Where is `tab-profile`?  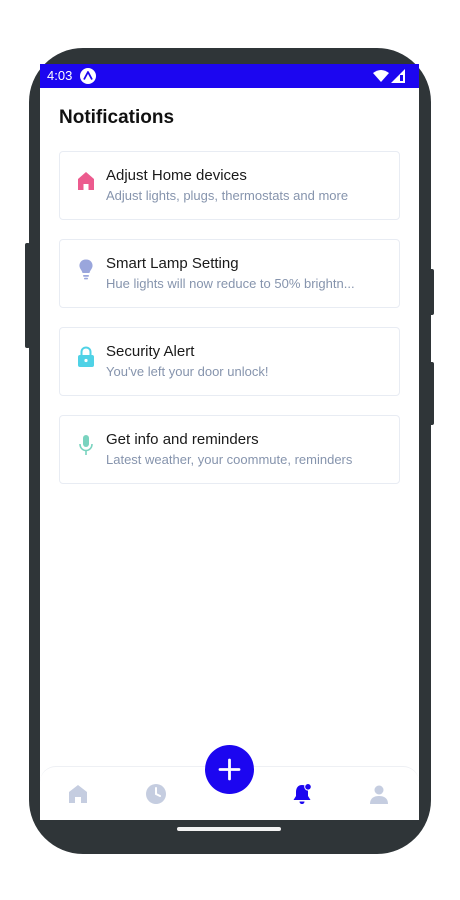 tab-profile is located at coordinates (379, 794).